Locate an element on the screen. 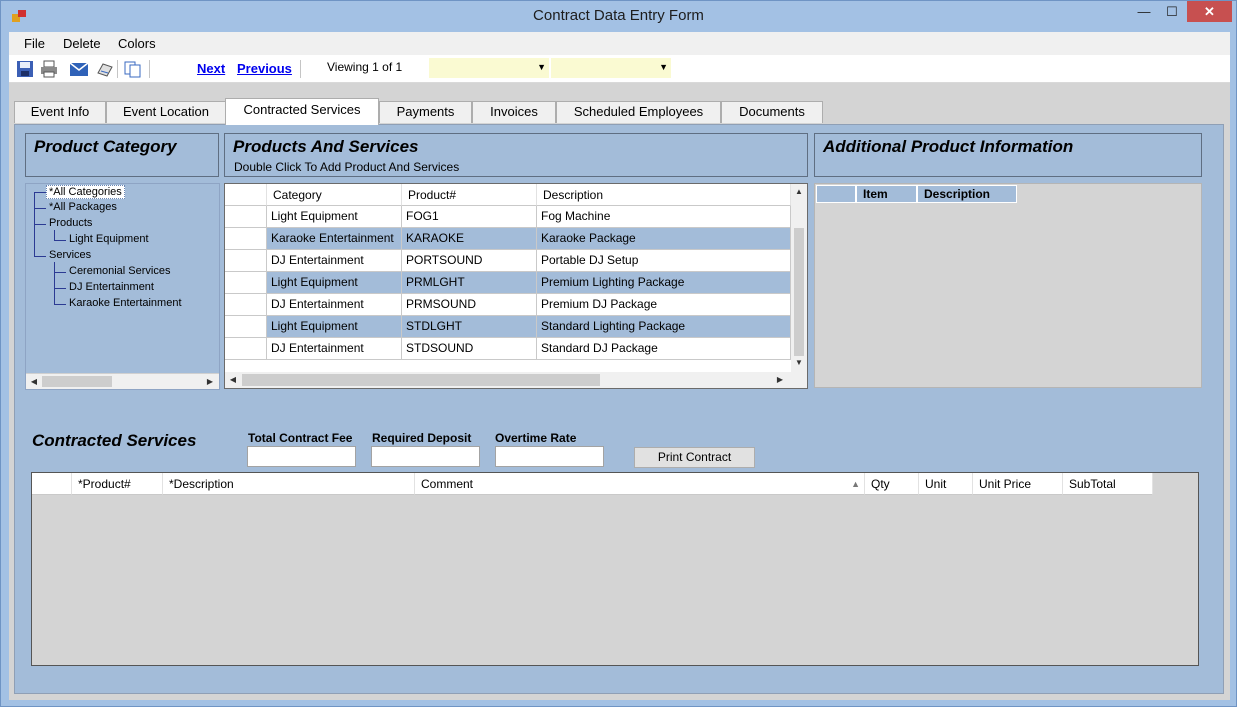 This screenshot has width=1237, height=707. overtime-rate-label: Overtime Rate is located at coordinates (536, 438).